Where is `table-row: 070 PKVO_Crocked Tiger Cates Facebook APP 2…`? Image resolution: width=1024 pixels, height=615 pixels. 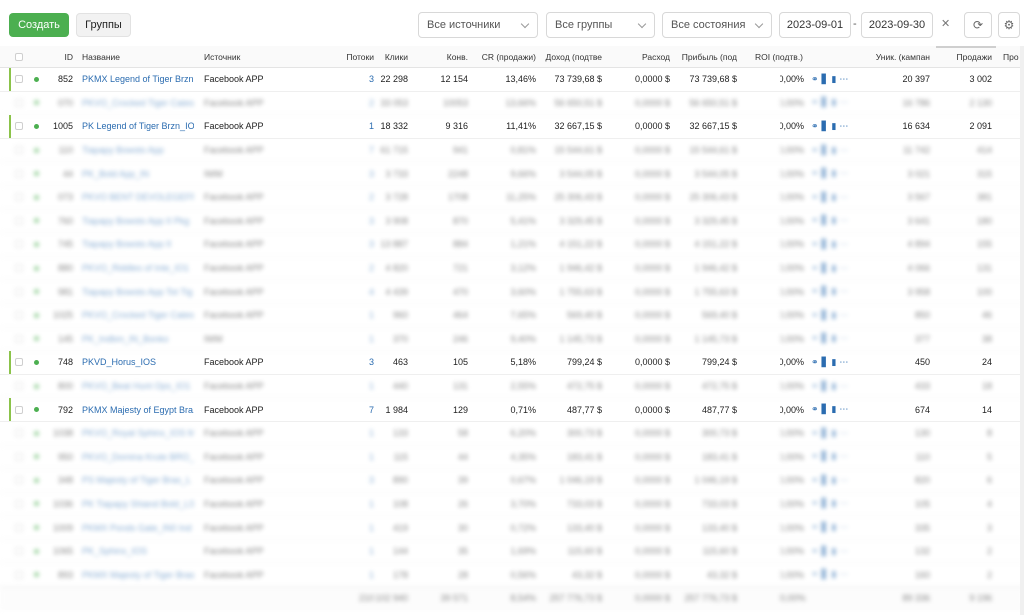
table-row: 070 PKVO_Crocked Tiger Cates Facebook APP 2… is located at coordinates (512, 104).